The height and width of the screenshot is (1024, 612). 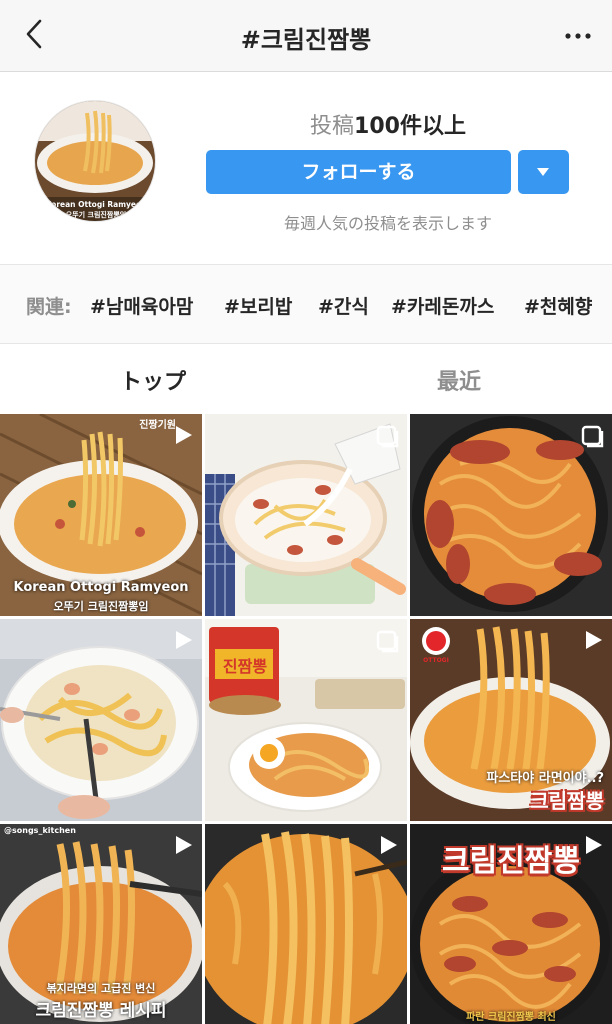 I want to click on triangle-down-icon, so click(x=543, y=172).